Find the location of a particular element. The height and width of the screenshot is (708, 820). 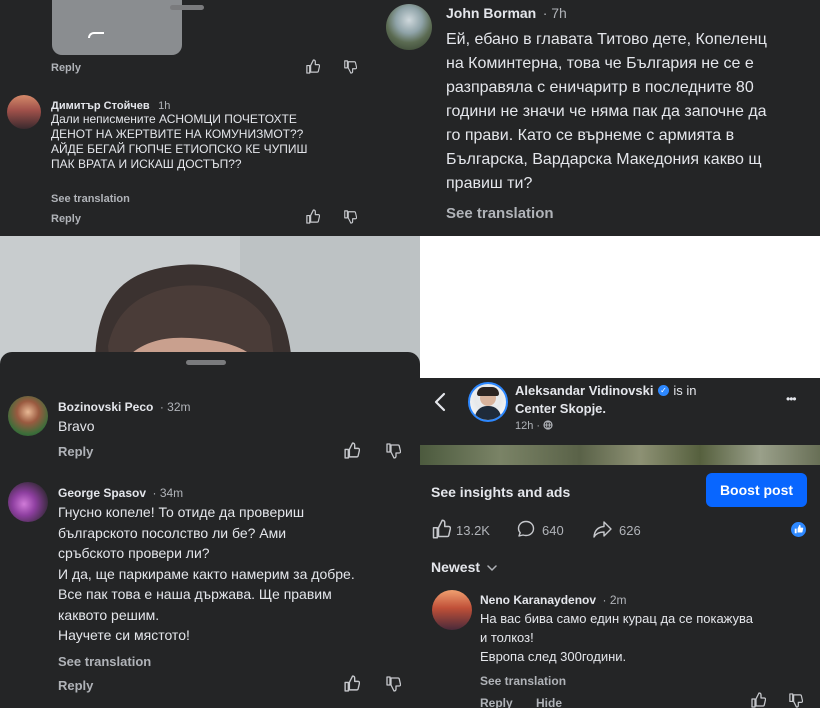

person-photo is located at coordinates (210, 301).